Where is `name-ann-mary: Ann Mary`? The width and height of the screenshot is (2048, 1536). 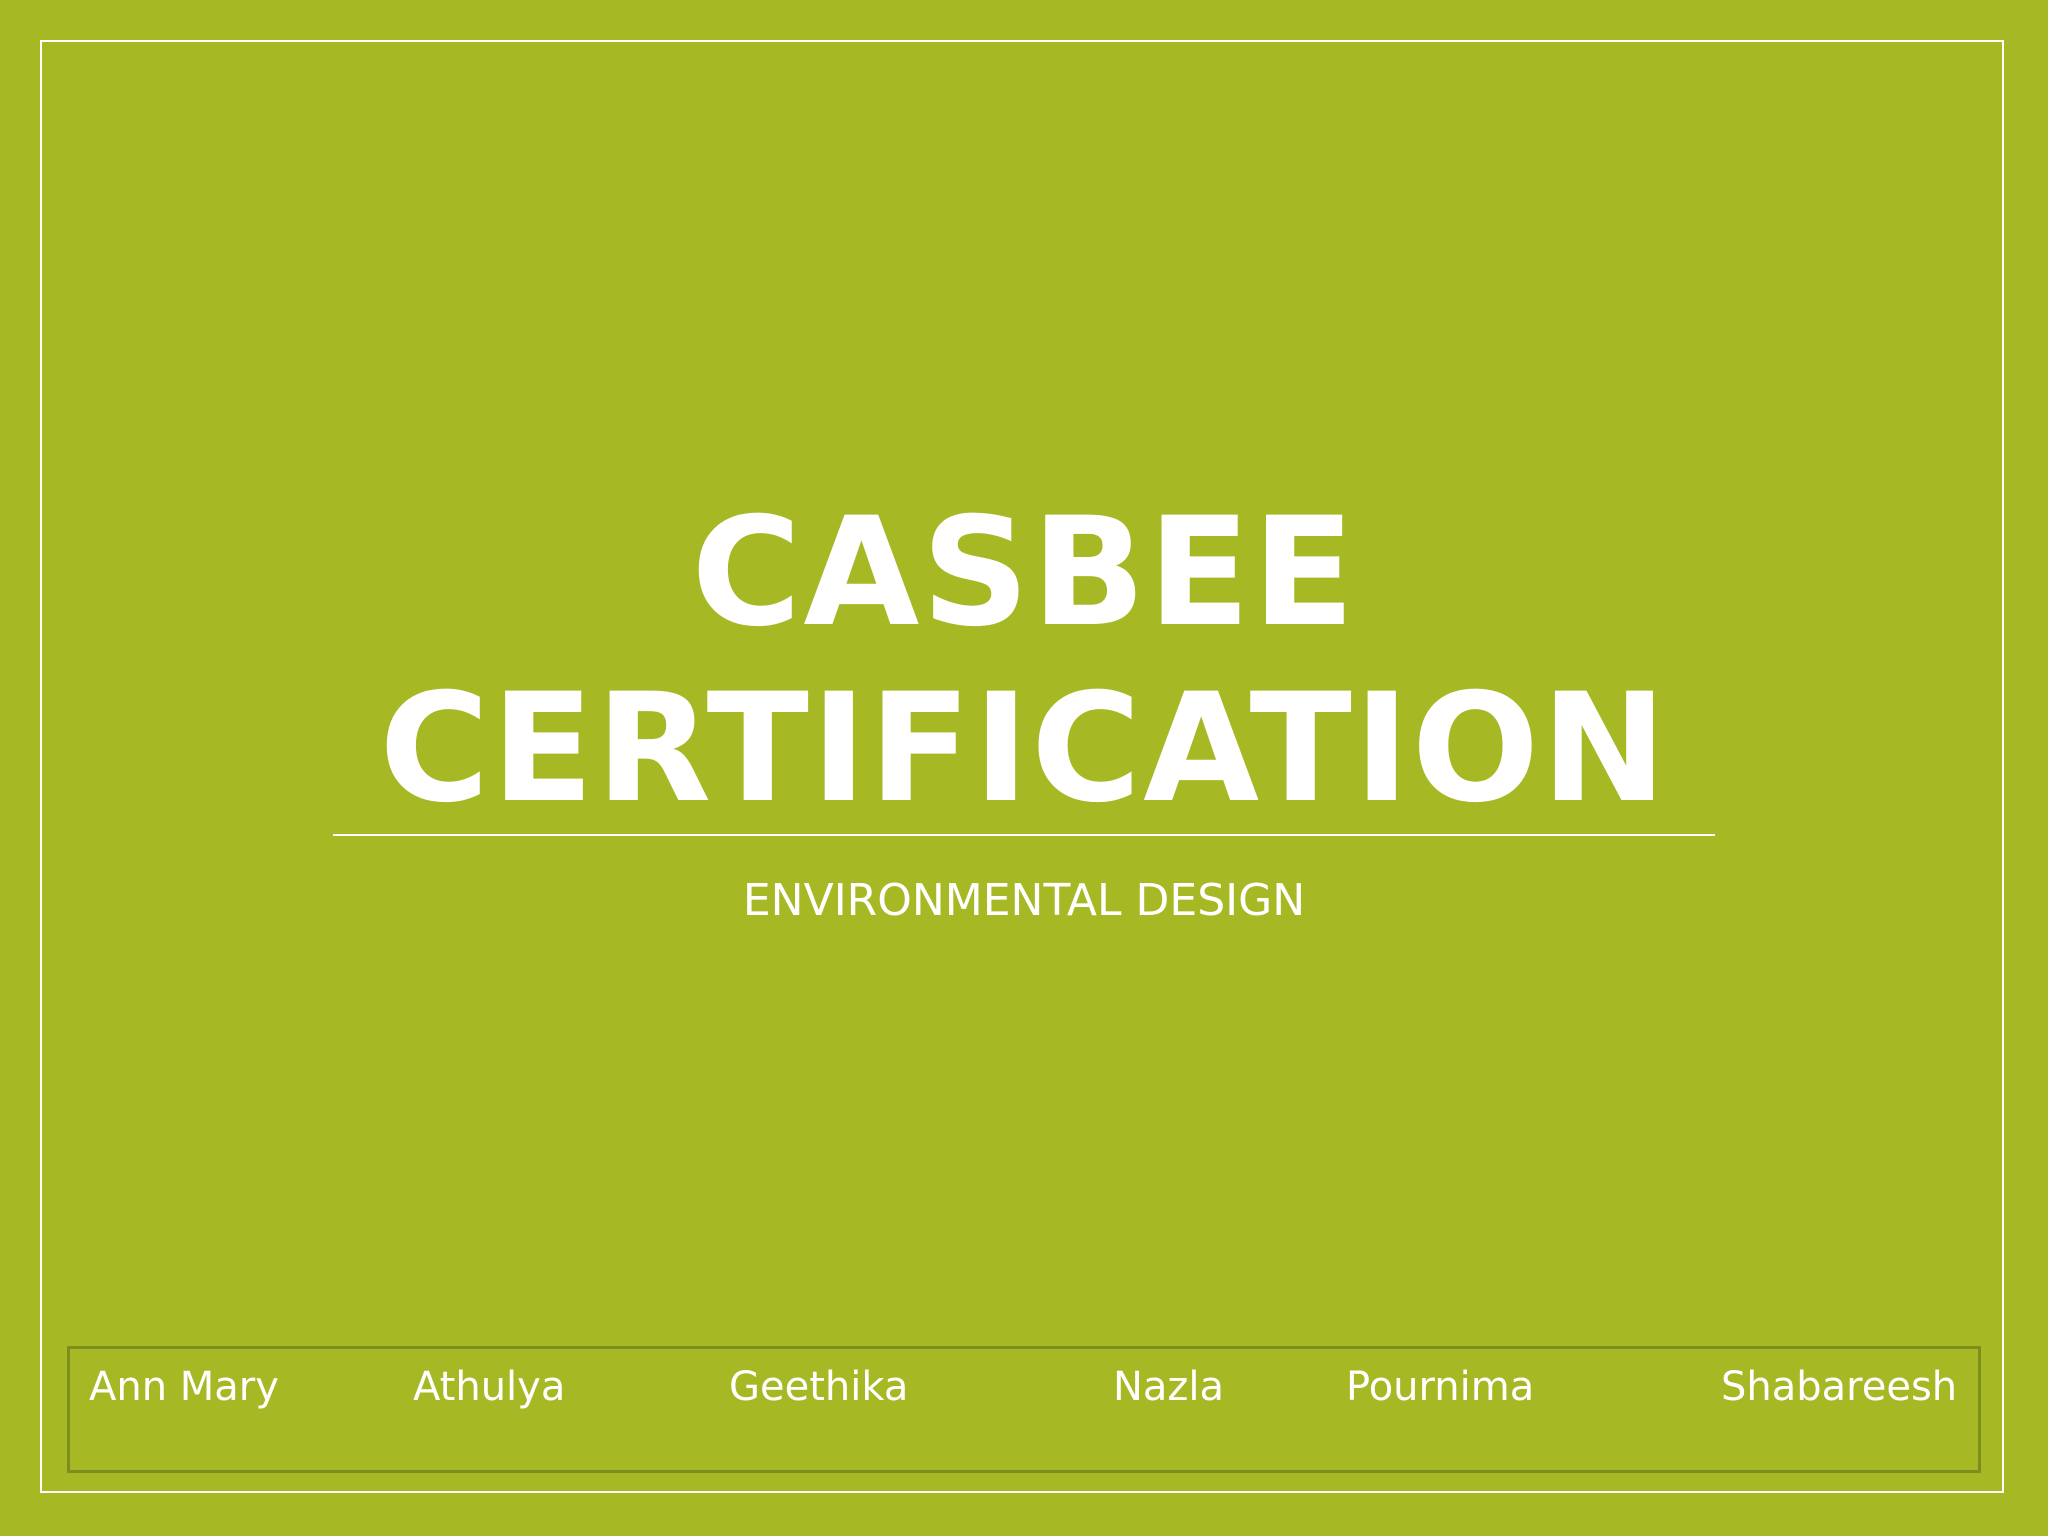
name-ann-mary: Ann Mary is located at coordinates (184, 1387).